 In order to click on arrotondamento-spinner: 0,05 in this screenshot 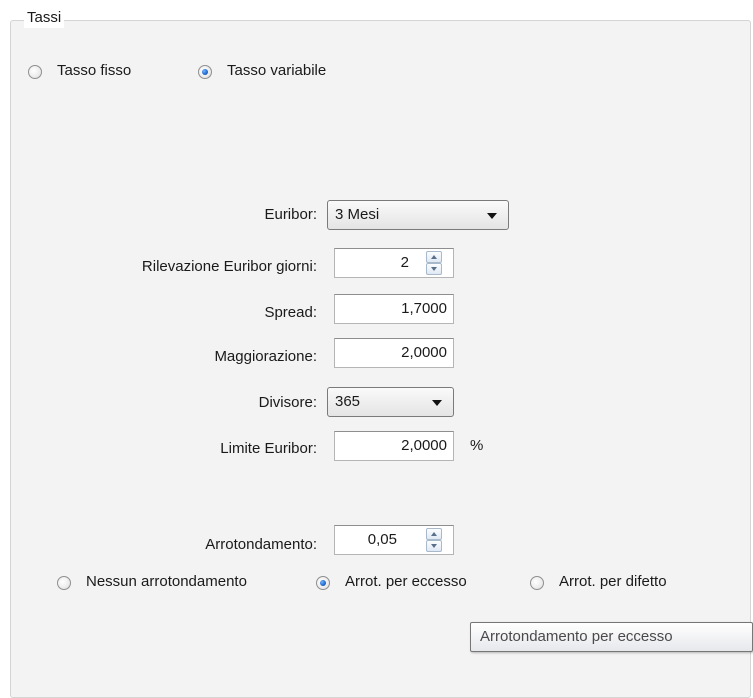, I will do `click(394, 540)`.